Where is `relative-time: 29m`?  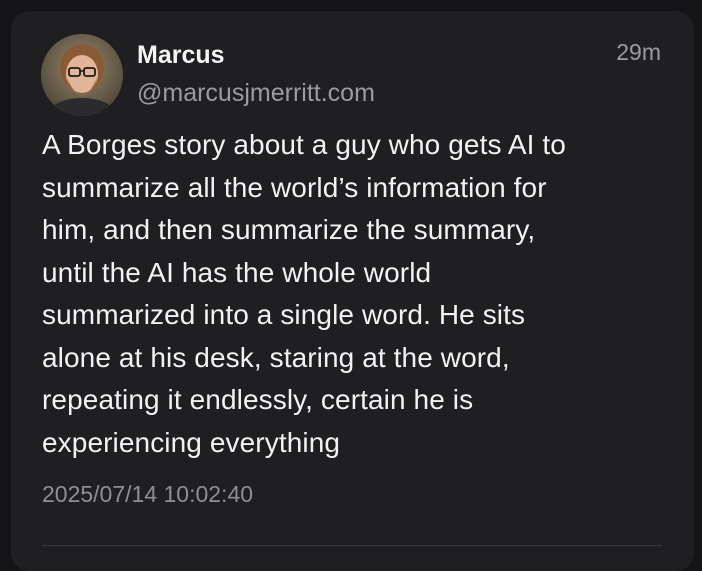
relative-time: 29m is located at coordinates (638, 52).